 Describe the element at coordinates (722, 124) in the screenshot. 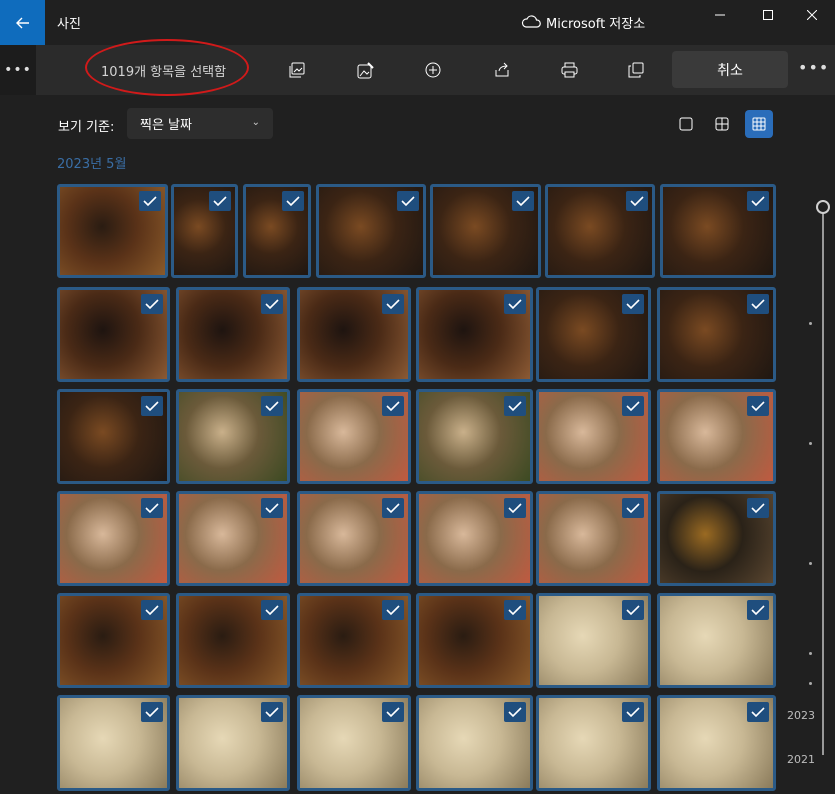

I see `view-medium-grid-button` at that location.